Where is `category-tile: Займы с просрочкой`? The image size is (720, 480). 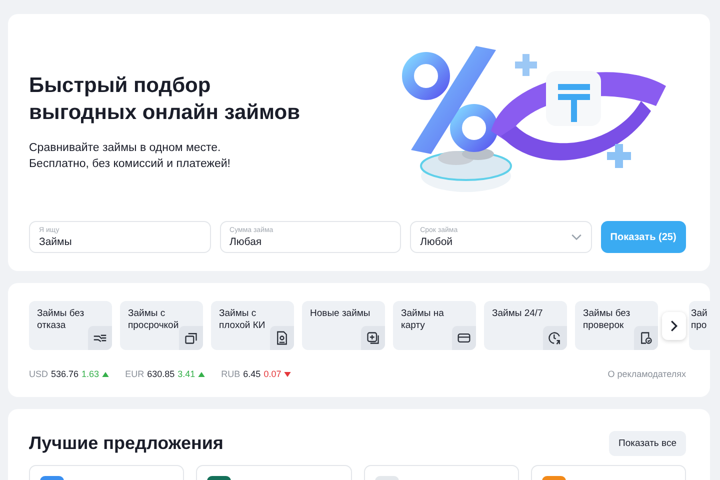
category-tile: Займы с просрочкой is located at coordinates (161, 325).